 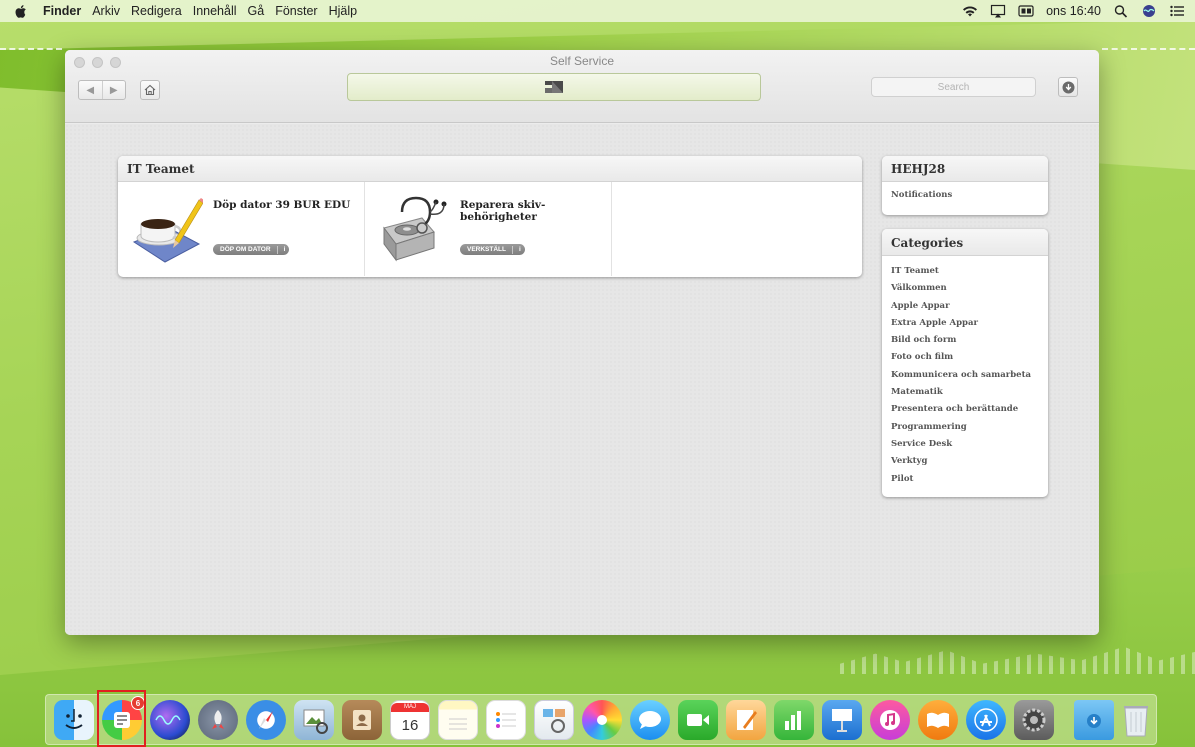 I want to click on search-input, so click(x=953, y=87).